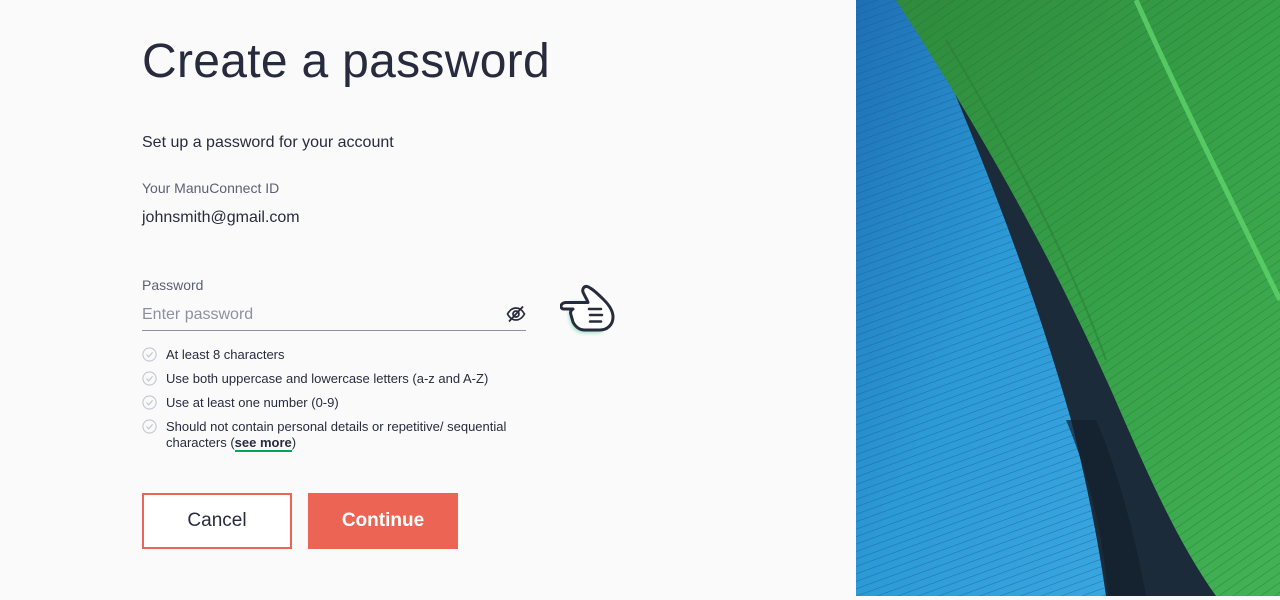  What do you see at coordinates (225, 354) in the screenshot?
I see `password-rule-text: At least 8 characters` at bounding box center [225, 354].